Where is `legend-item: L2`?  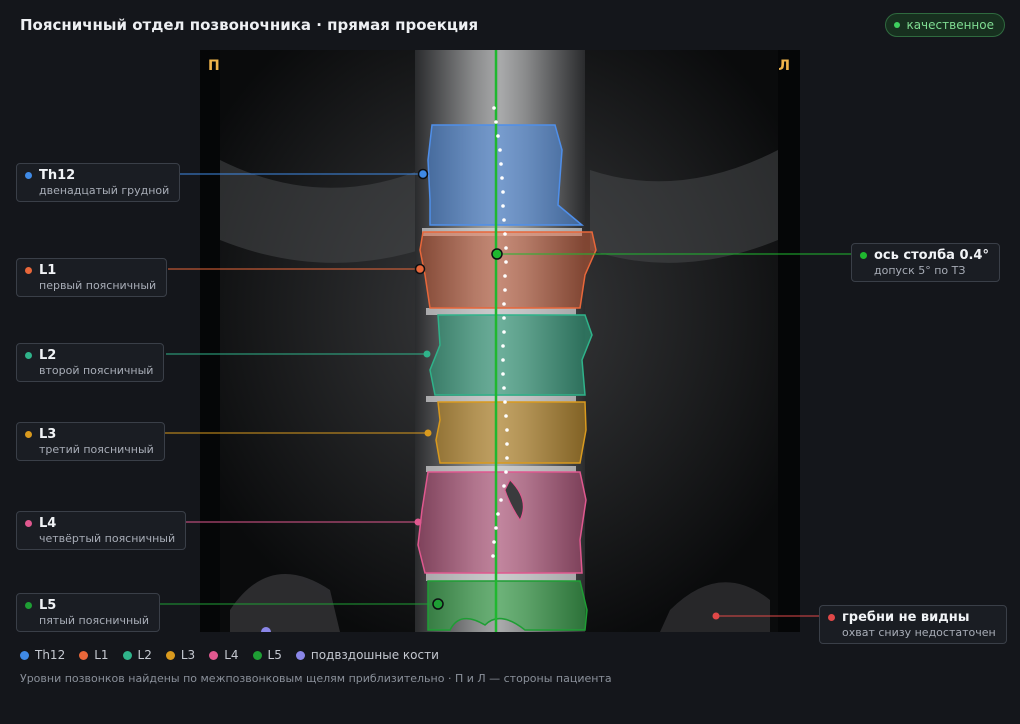 legend-item: L2 is located at coordinates (137, 655).